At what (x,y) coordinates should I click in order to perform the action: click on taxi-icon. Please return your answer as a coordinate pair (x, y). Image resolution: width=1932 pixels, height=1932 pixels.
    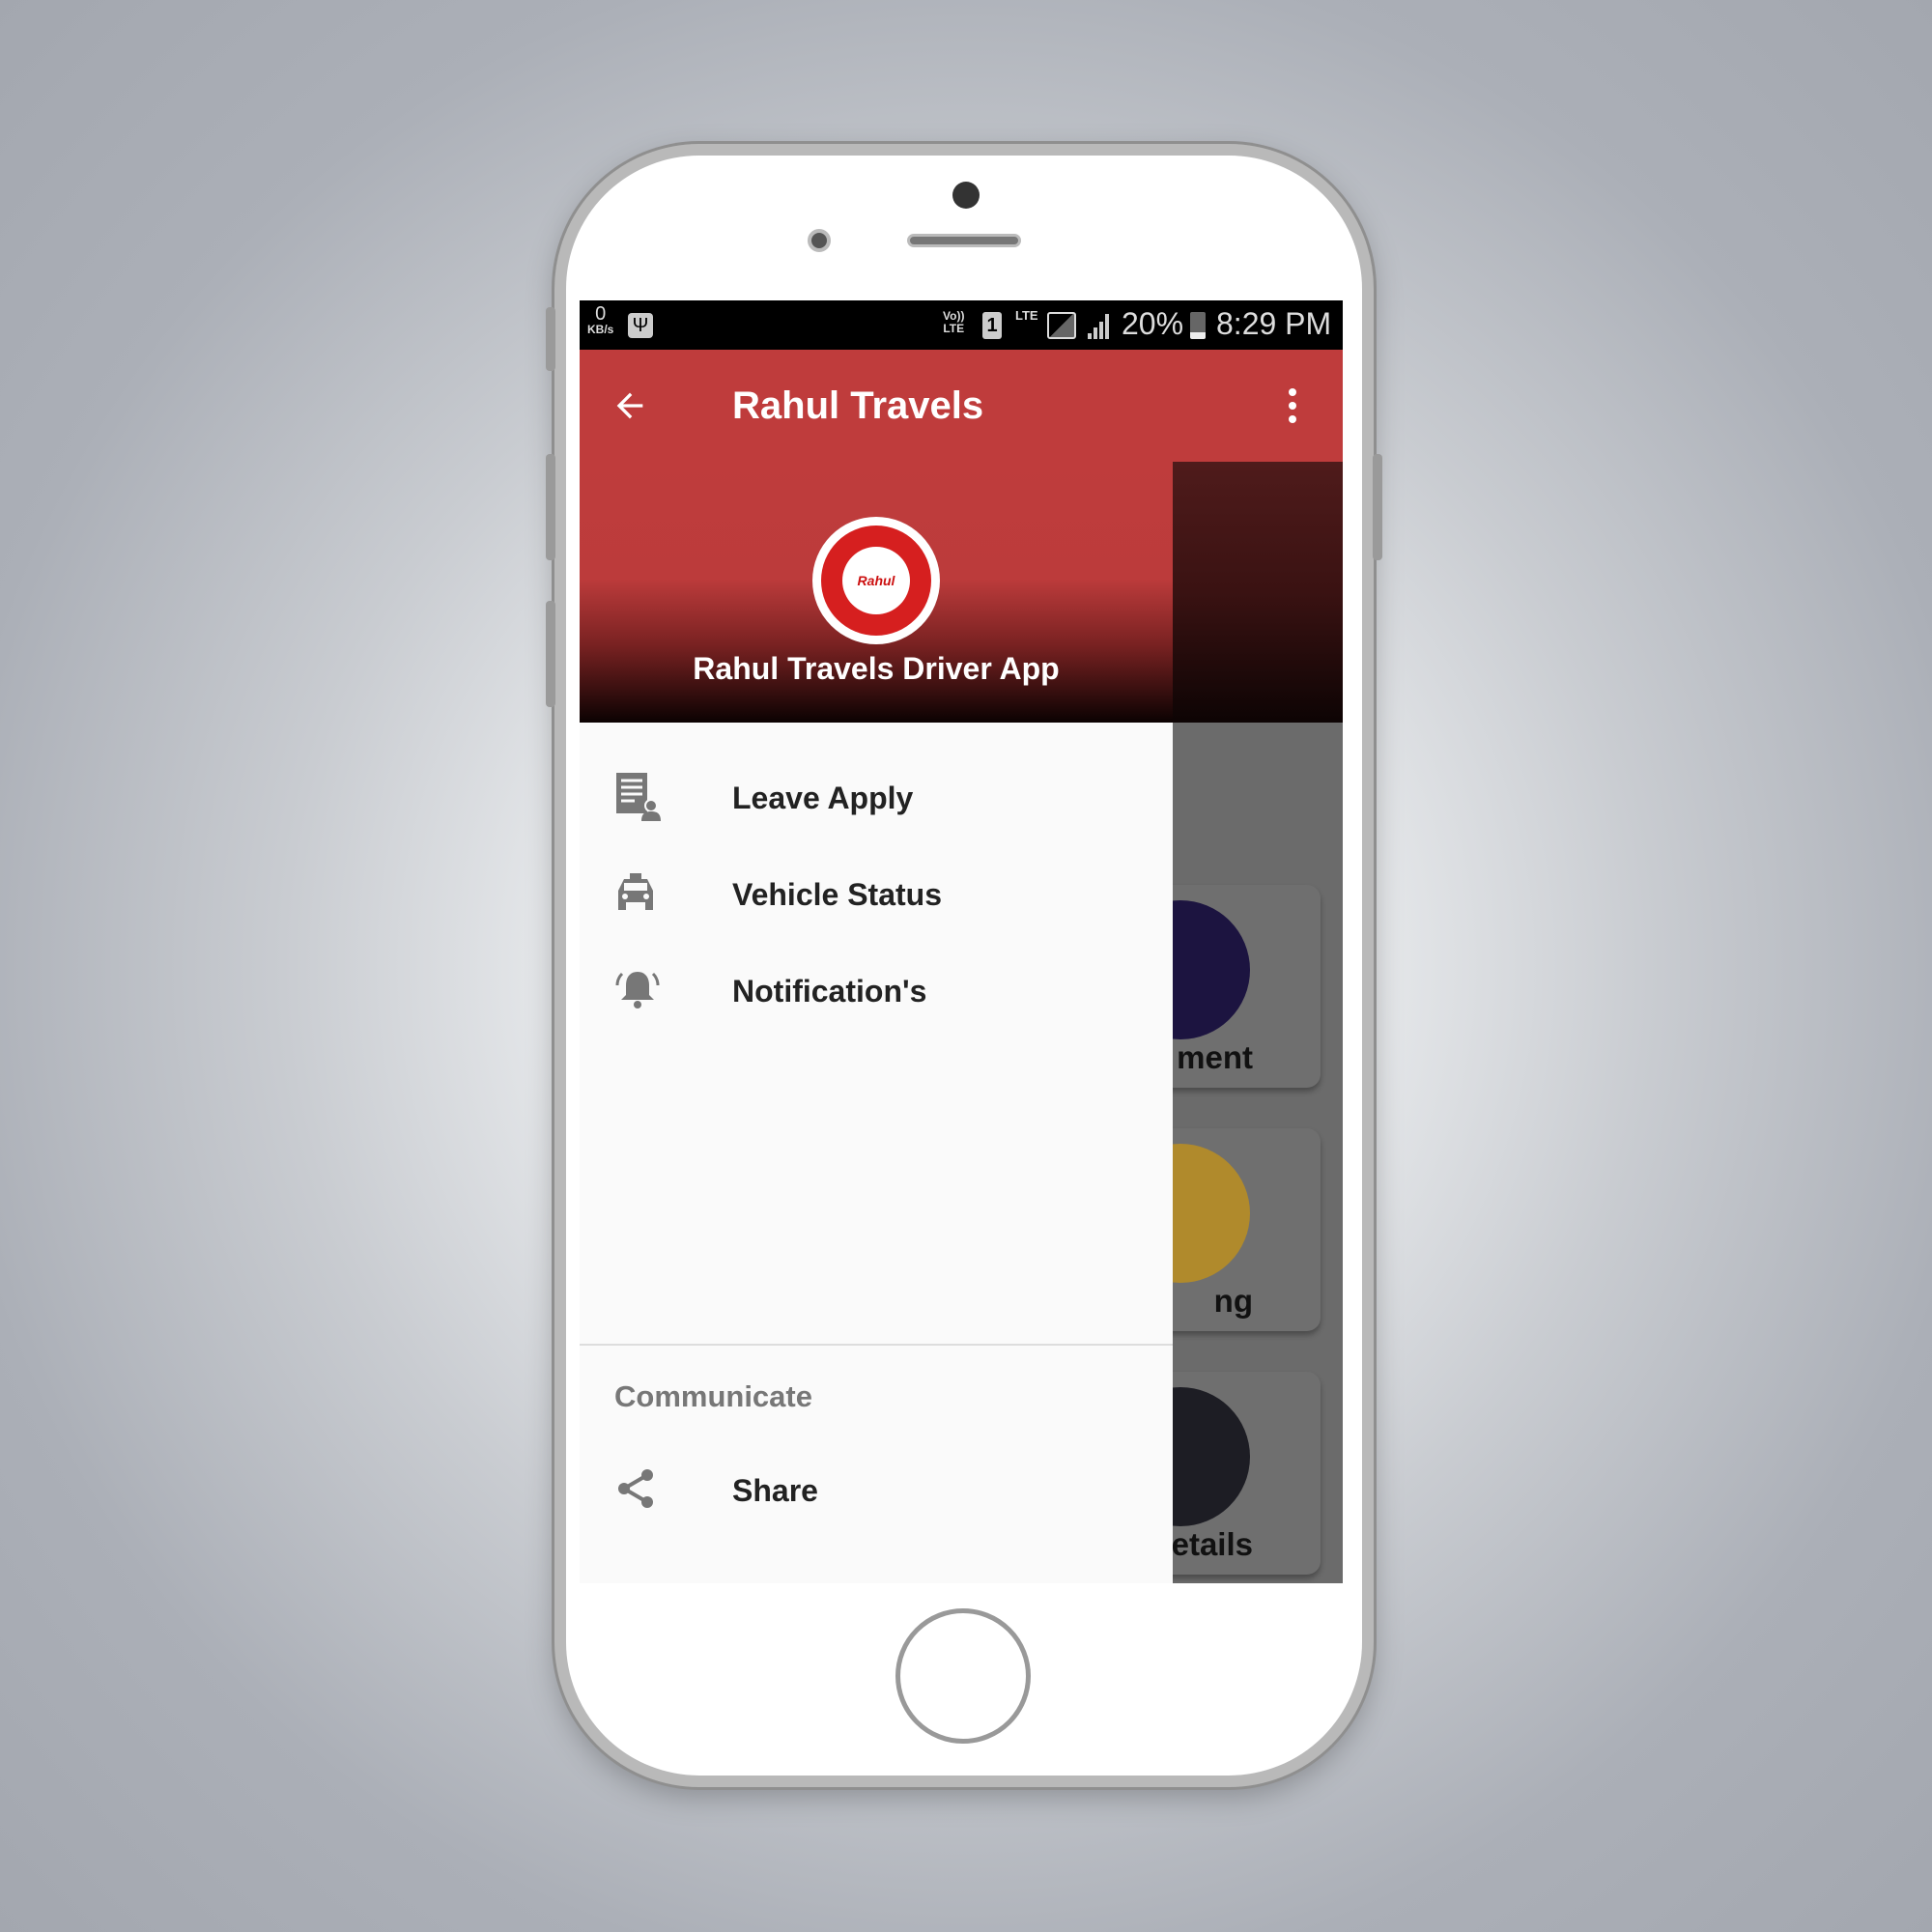
    Looking at the image, I should click on (635, 891).